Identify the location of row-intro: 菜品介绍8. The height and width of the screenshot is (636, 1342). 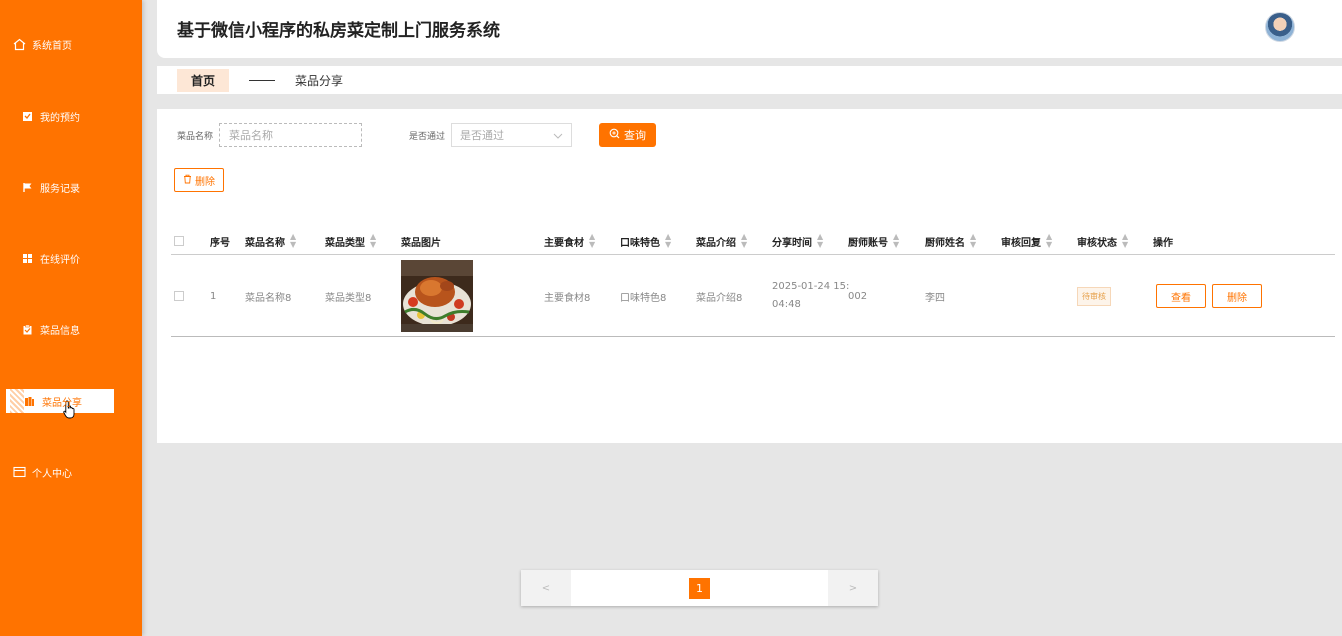
(719, 298).